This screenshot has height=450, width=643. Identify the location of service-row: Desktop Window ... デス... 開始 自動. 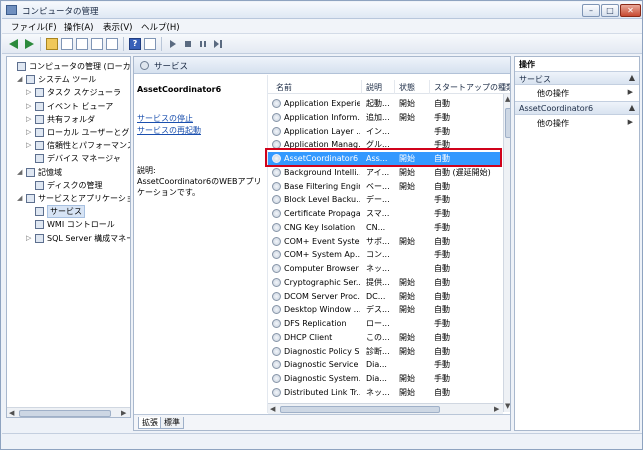
(385, 309).